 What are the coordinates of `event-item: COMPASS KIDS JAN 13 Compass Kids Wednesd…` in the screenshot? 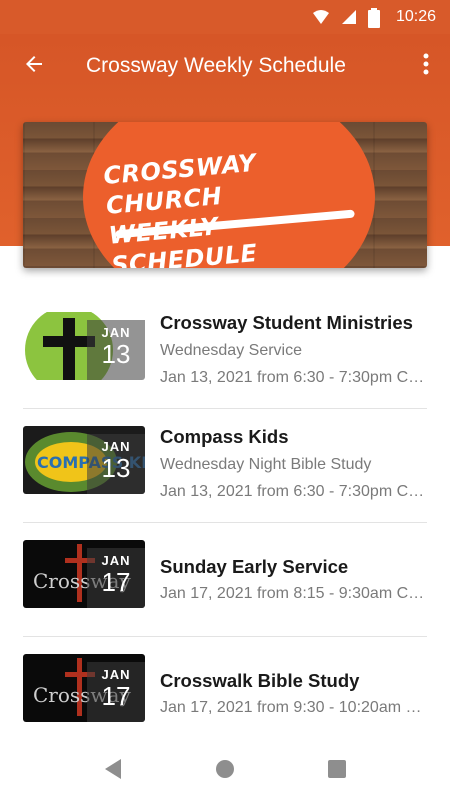 It's located at (225, 466).